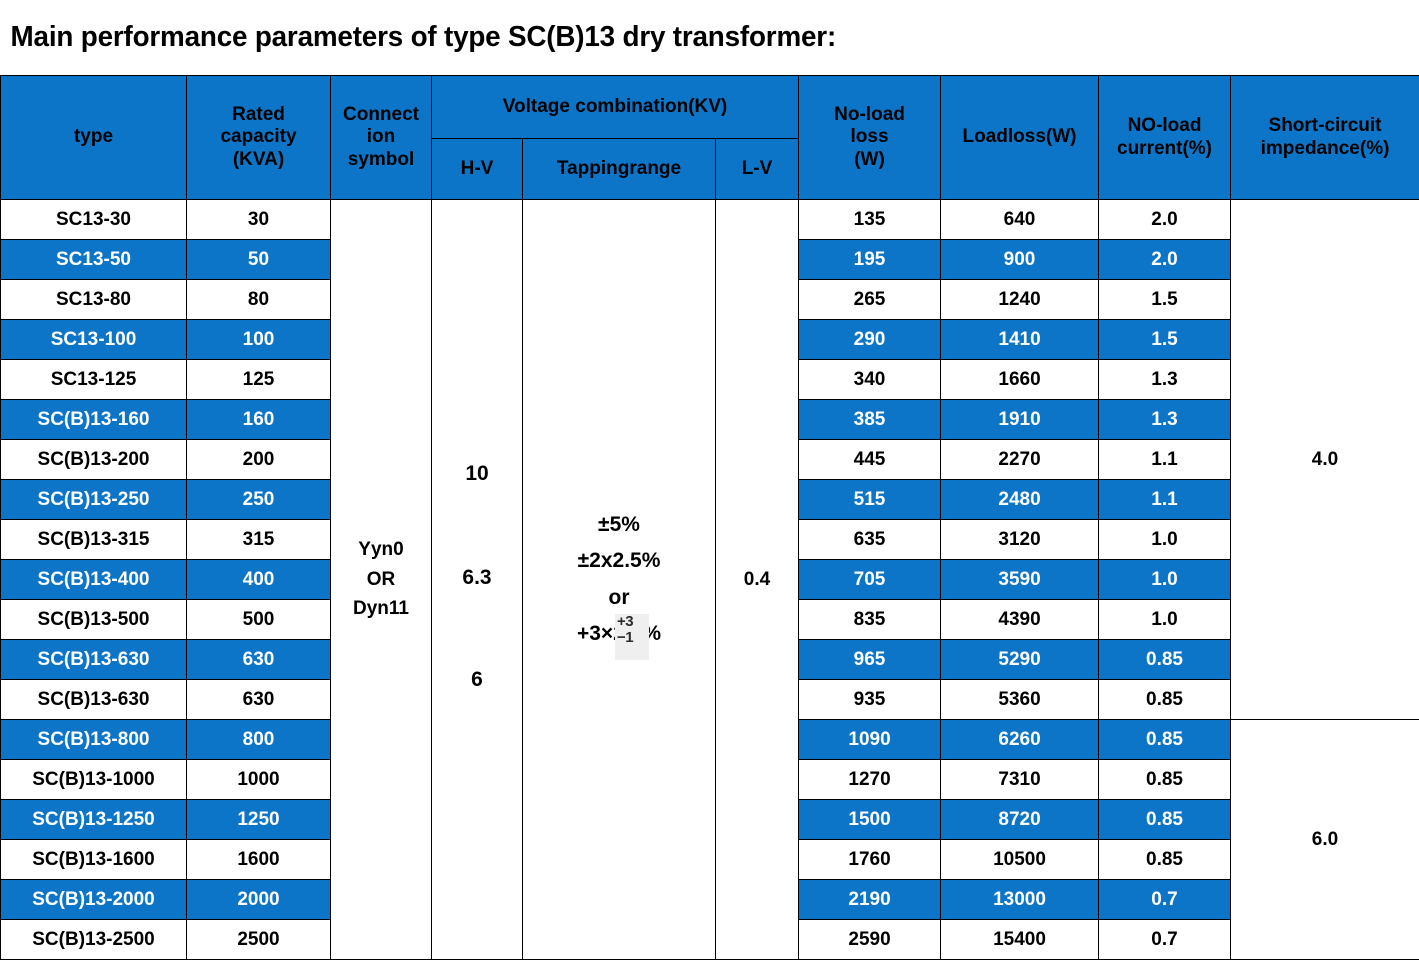 This screenshot has width=1419, height=960. What do you see at coordinates (94, 138) in the screenshot?
I see `header-type: type` at bounding box center [94, 138].